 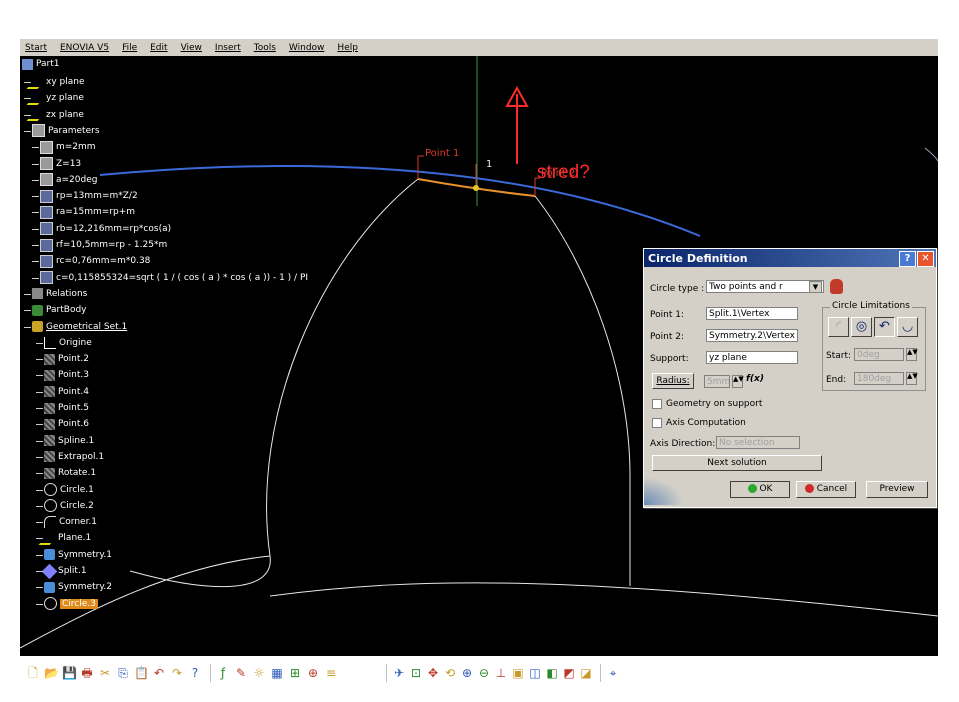 What do you see at coordinates (552, 673) in the screenshot?
I see `shading-icon: ◧` at bounding box center [552, 673].